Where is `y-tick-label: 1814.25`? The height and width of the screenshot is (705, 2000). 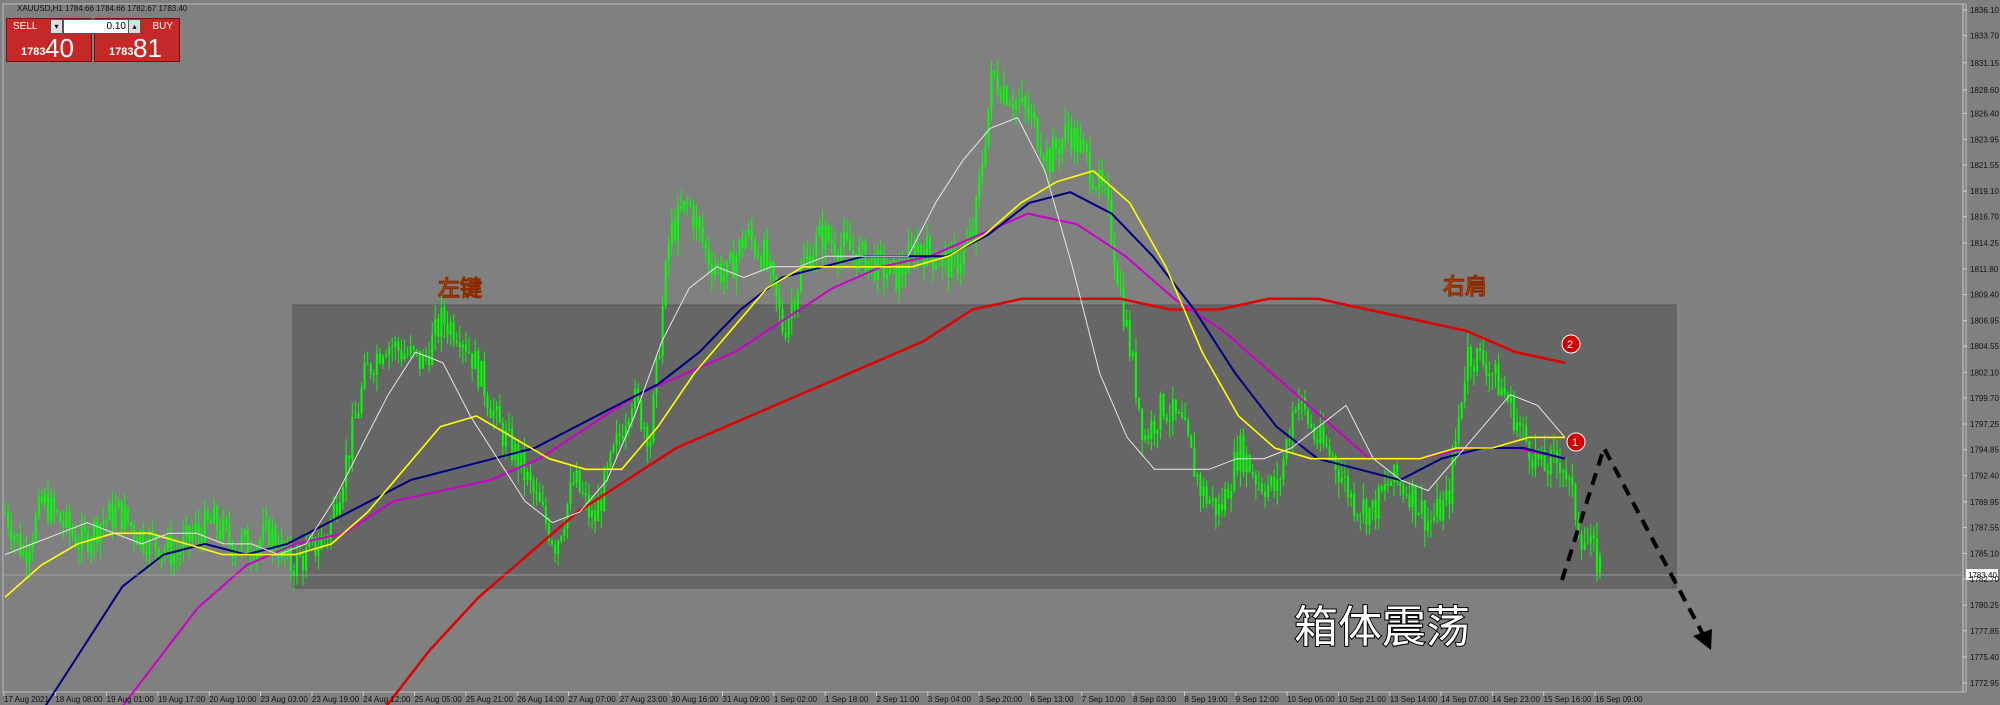 y-tick-label: 1814.25 is located at coordinates (1984, 243).